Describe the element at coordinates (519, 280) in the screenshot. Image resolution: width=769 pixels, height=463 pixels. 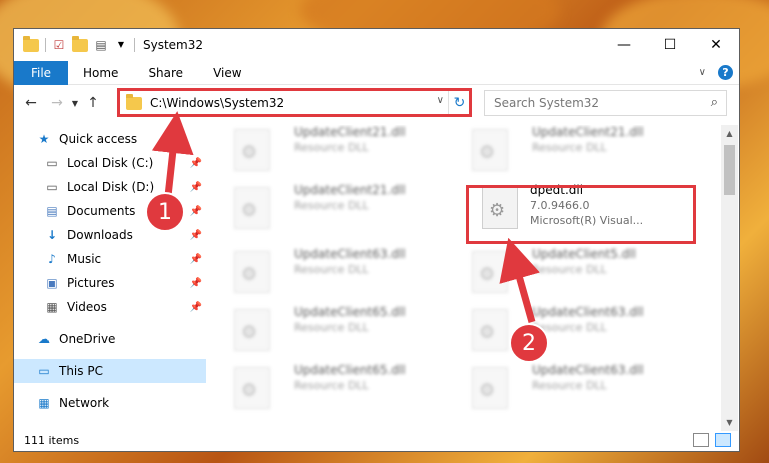
I see `arrow-to-dpedt-file` at that location.